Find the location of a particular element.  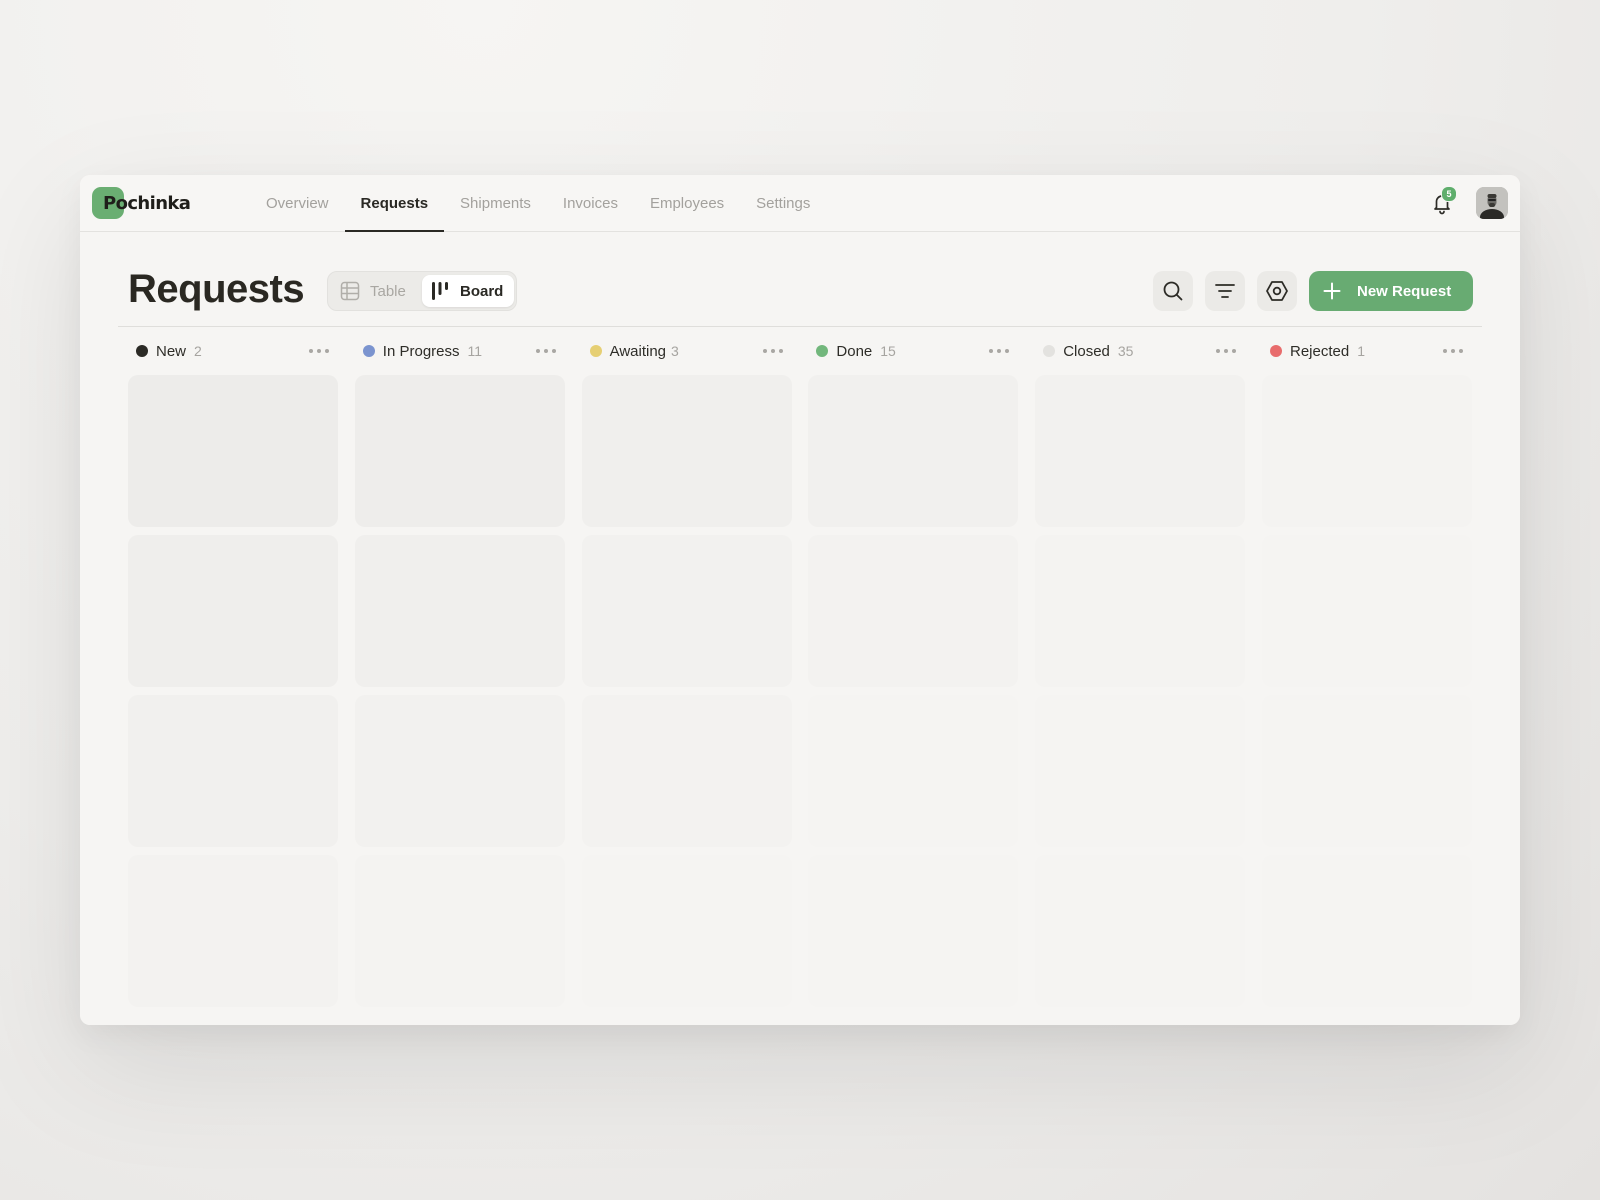

view-toggle-table-label: Table is located at coordinates (388, 291).